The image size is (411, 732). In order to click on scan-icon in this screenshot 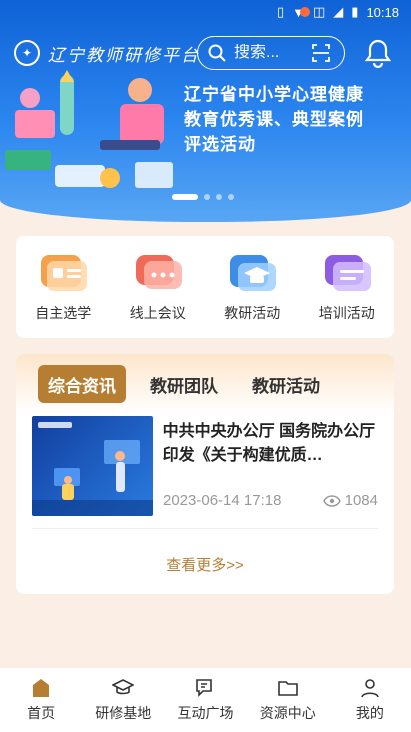, I will do `click(321, 53)`.